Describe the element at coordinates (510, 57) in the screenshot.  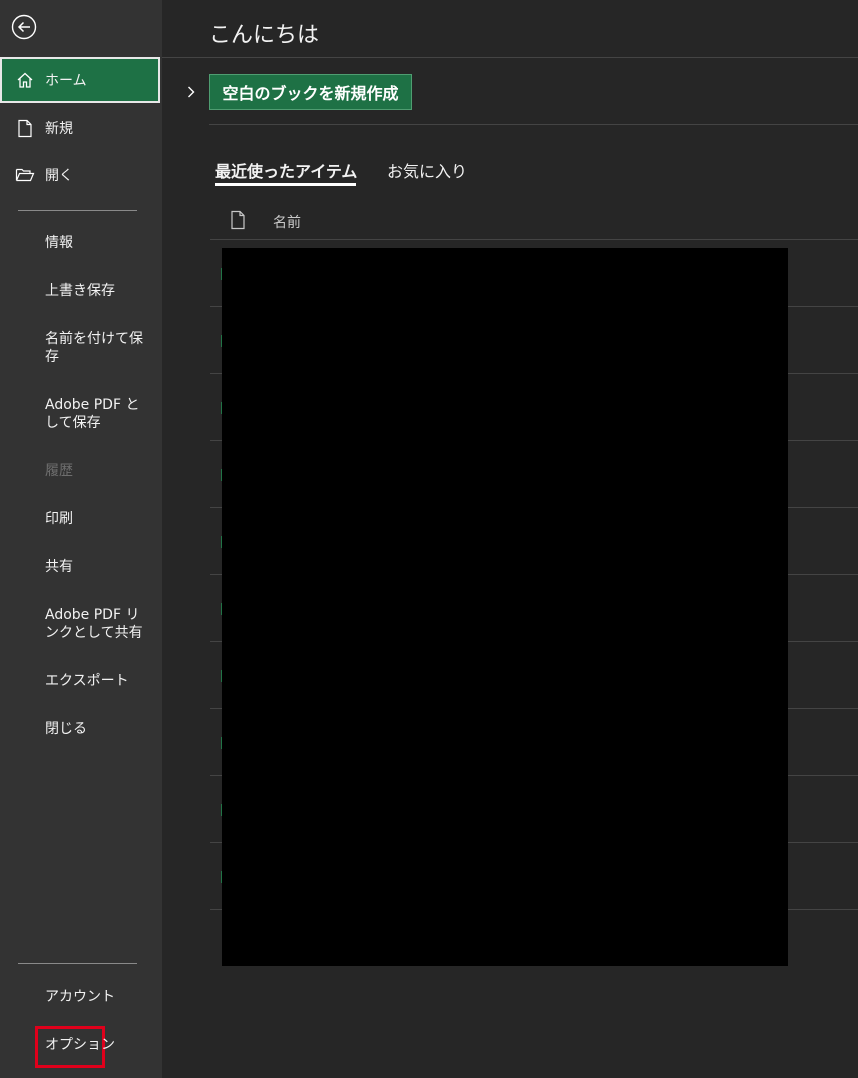
I see `header-divider` at that location.